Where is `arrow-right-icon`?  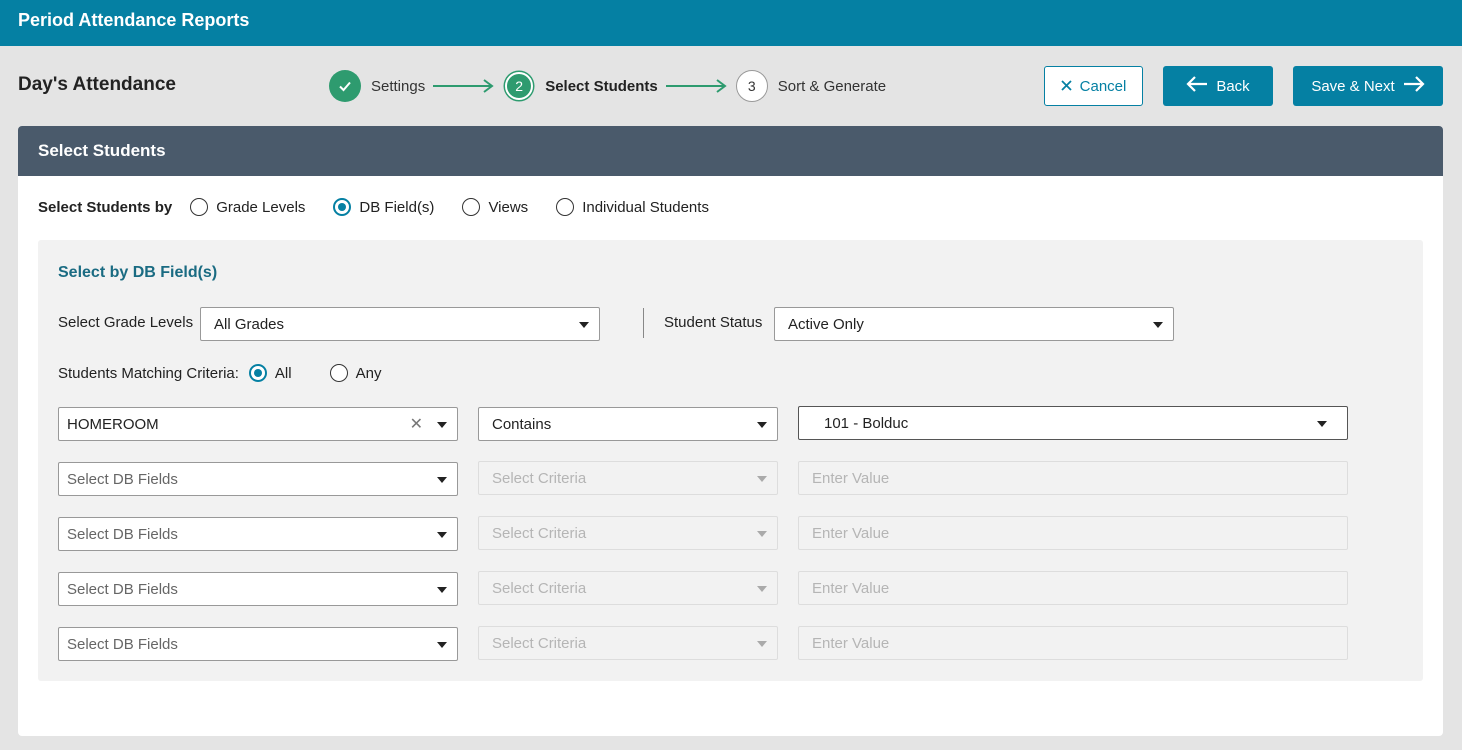
arrow-right-icon is located at coordinates (1414, 86).